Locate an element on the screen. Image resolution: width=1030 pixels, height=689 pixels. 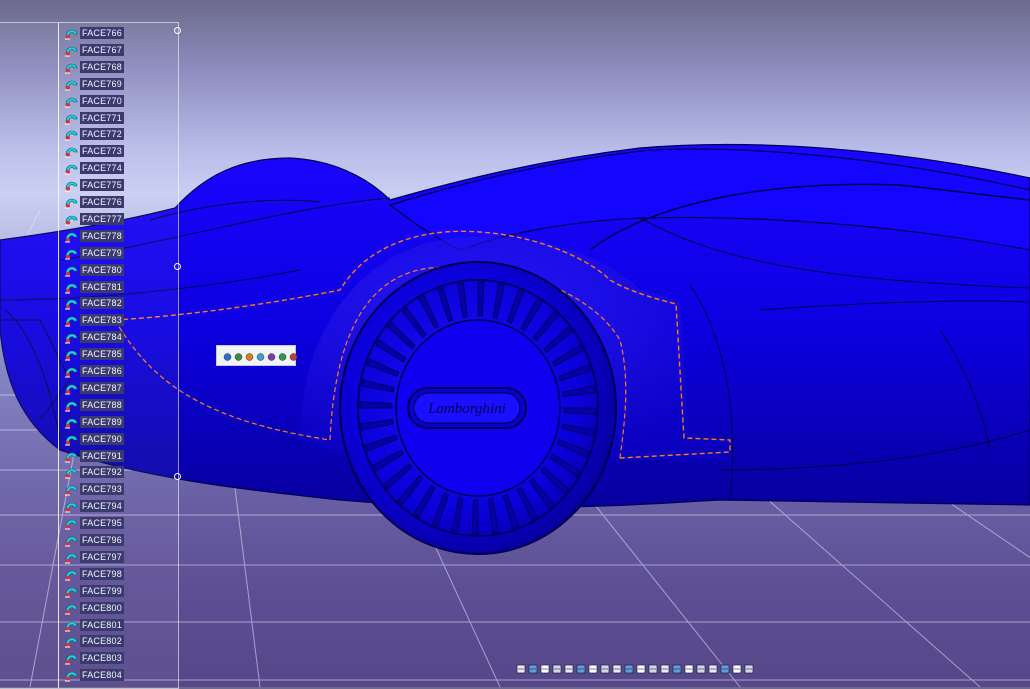
gear-icon is located at coordinates (581, 668).